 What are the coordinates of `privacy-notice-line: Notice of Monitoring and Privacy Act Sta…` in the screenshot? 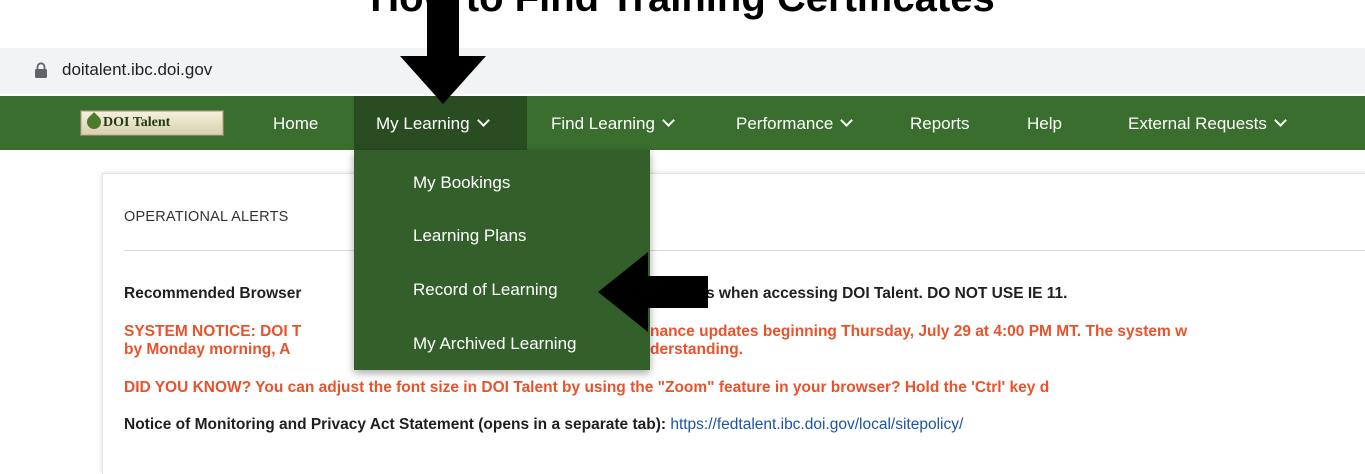 It's located at (543, 425).